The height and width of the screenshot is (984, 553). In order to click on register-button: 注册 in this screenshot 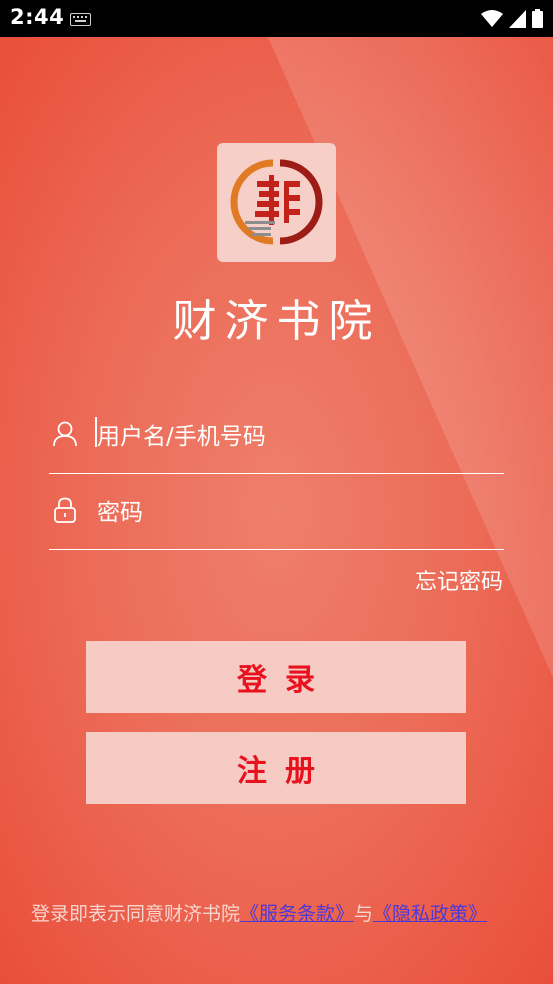, I will do `click(276, 768)`.